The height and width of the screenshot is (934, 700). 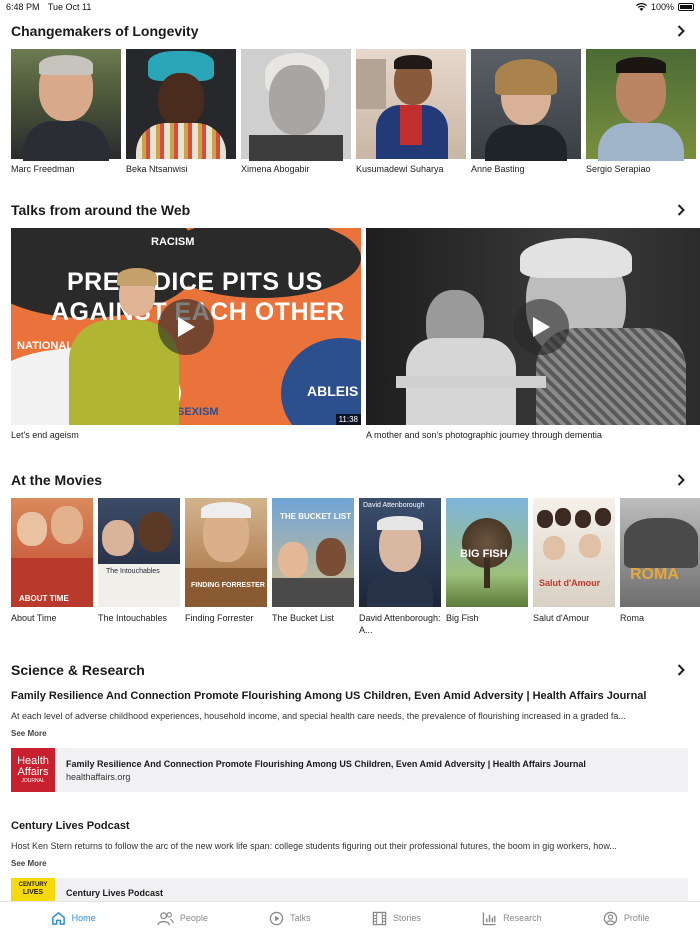 I want to click on tab-label: Research, so click(x=522, y=918).